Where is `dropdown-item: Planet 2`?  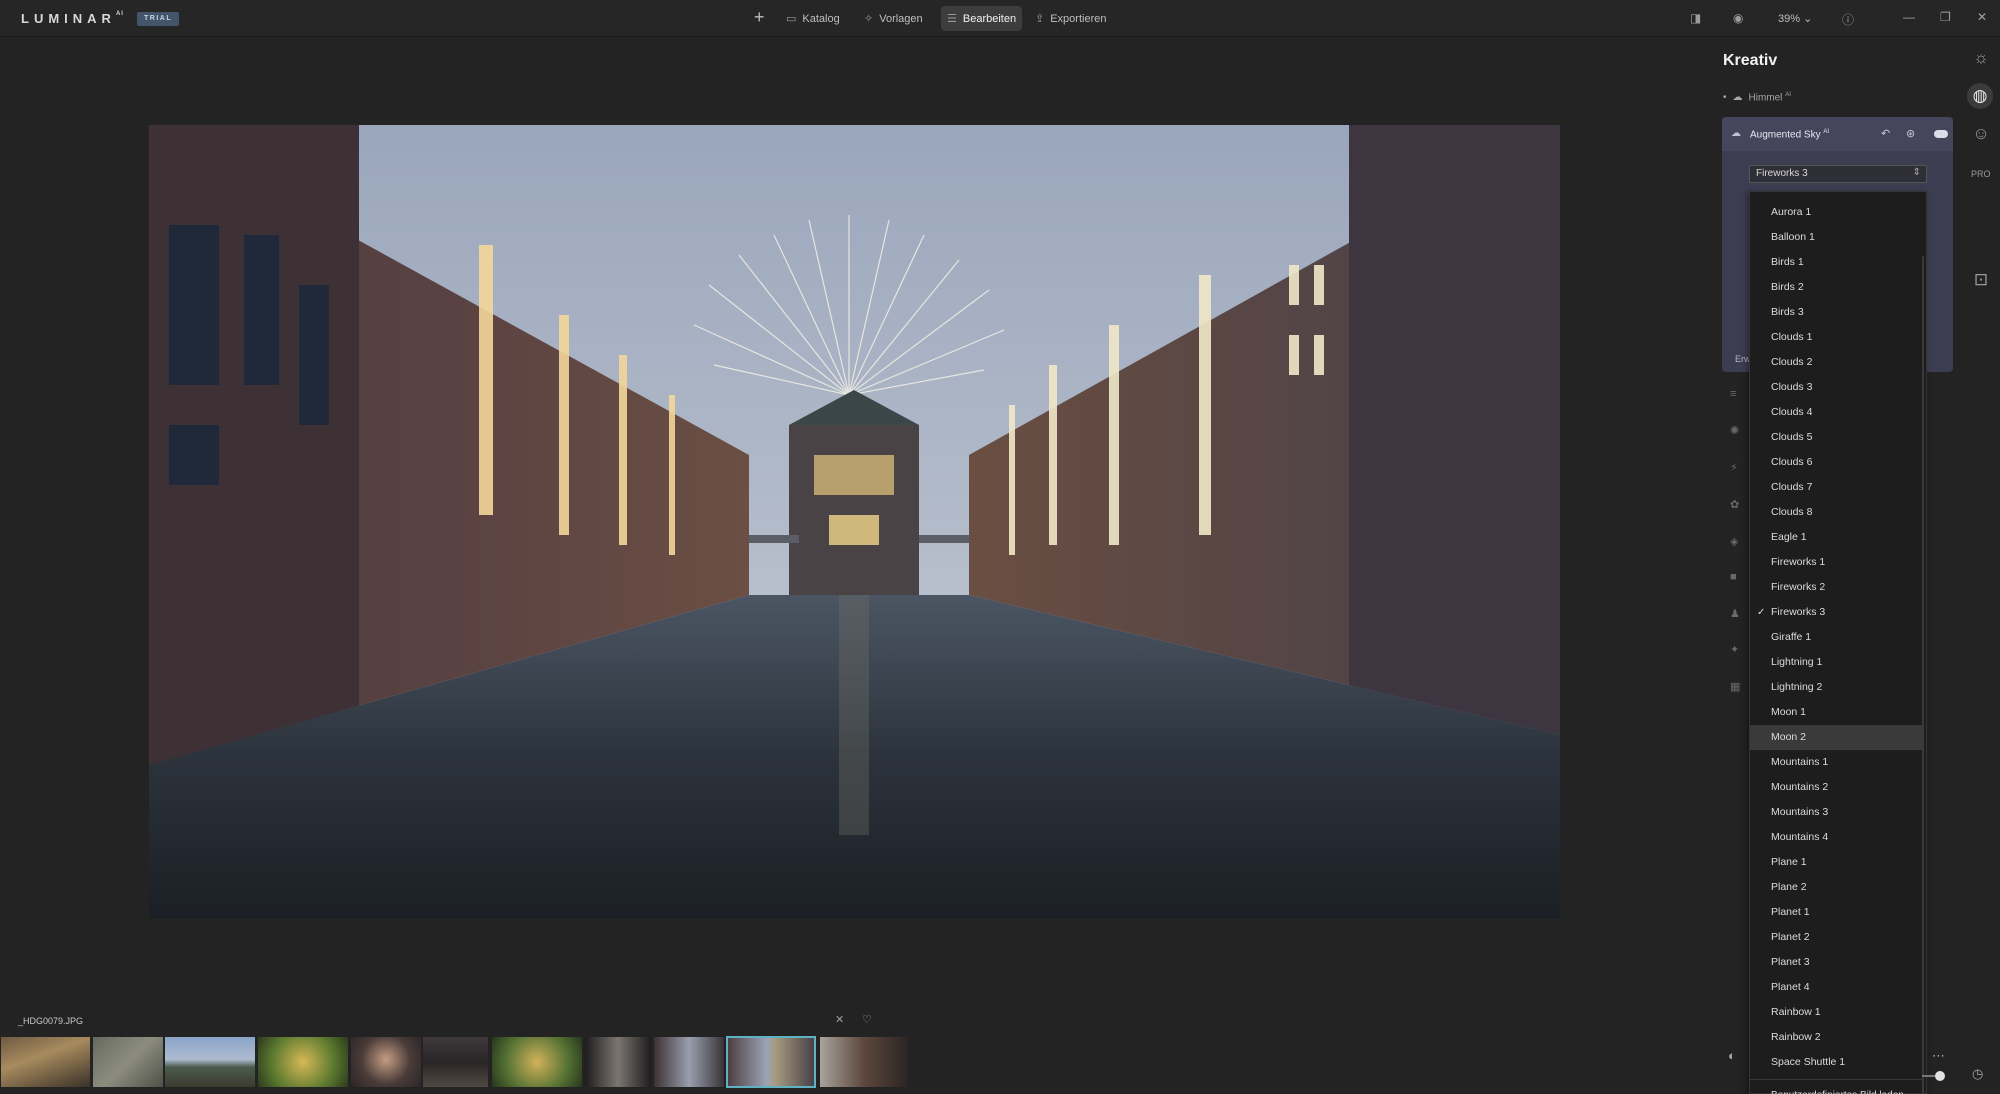
dropdown-item: Planet 2 is located at coordinates (1837, 937).